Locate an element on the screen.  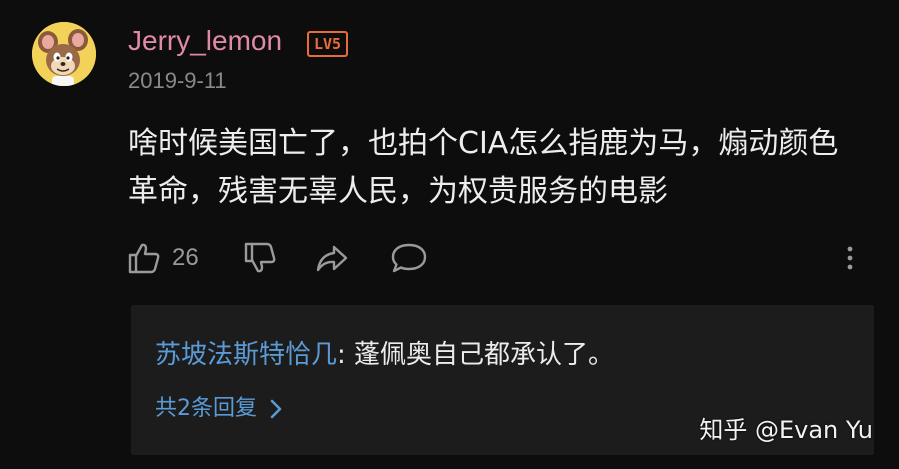
thumbs-down-icon is located at coordinates (260, 257).